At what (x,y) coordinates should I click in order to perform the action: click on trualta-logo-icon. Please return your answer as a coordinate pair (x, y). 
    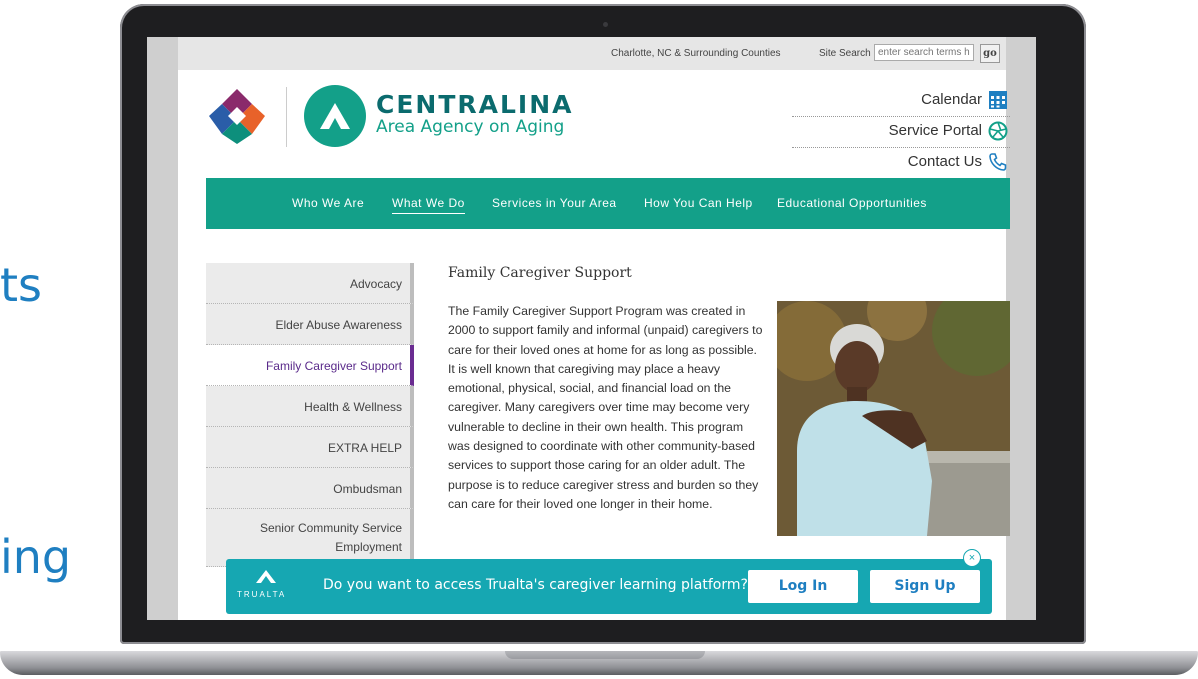
    Looking at the image, I should click on (266, 576).